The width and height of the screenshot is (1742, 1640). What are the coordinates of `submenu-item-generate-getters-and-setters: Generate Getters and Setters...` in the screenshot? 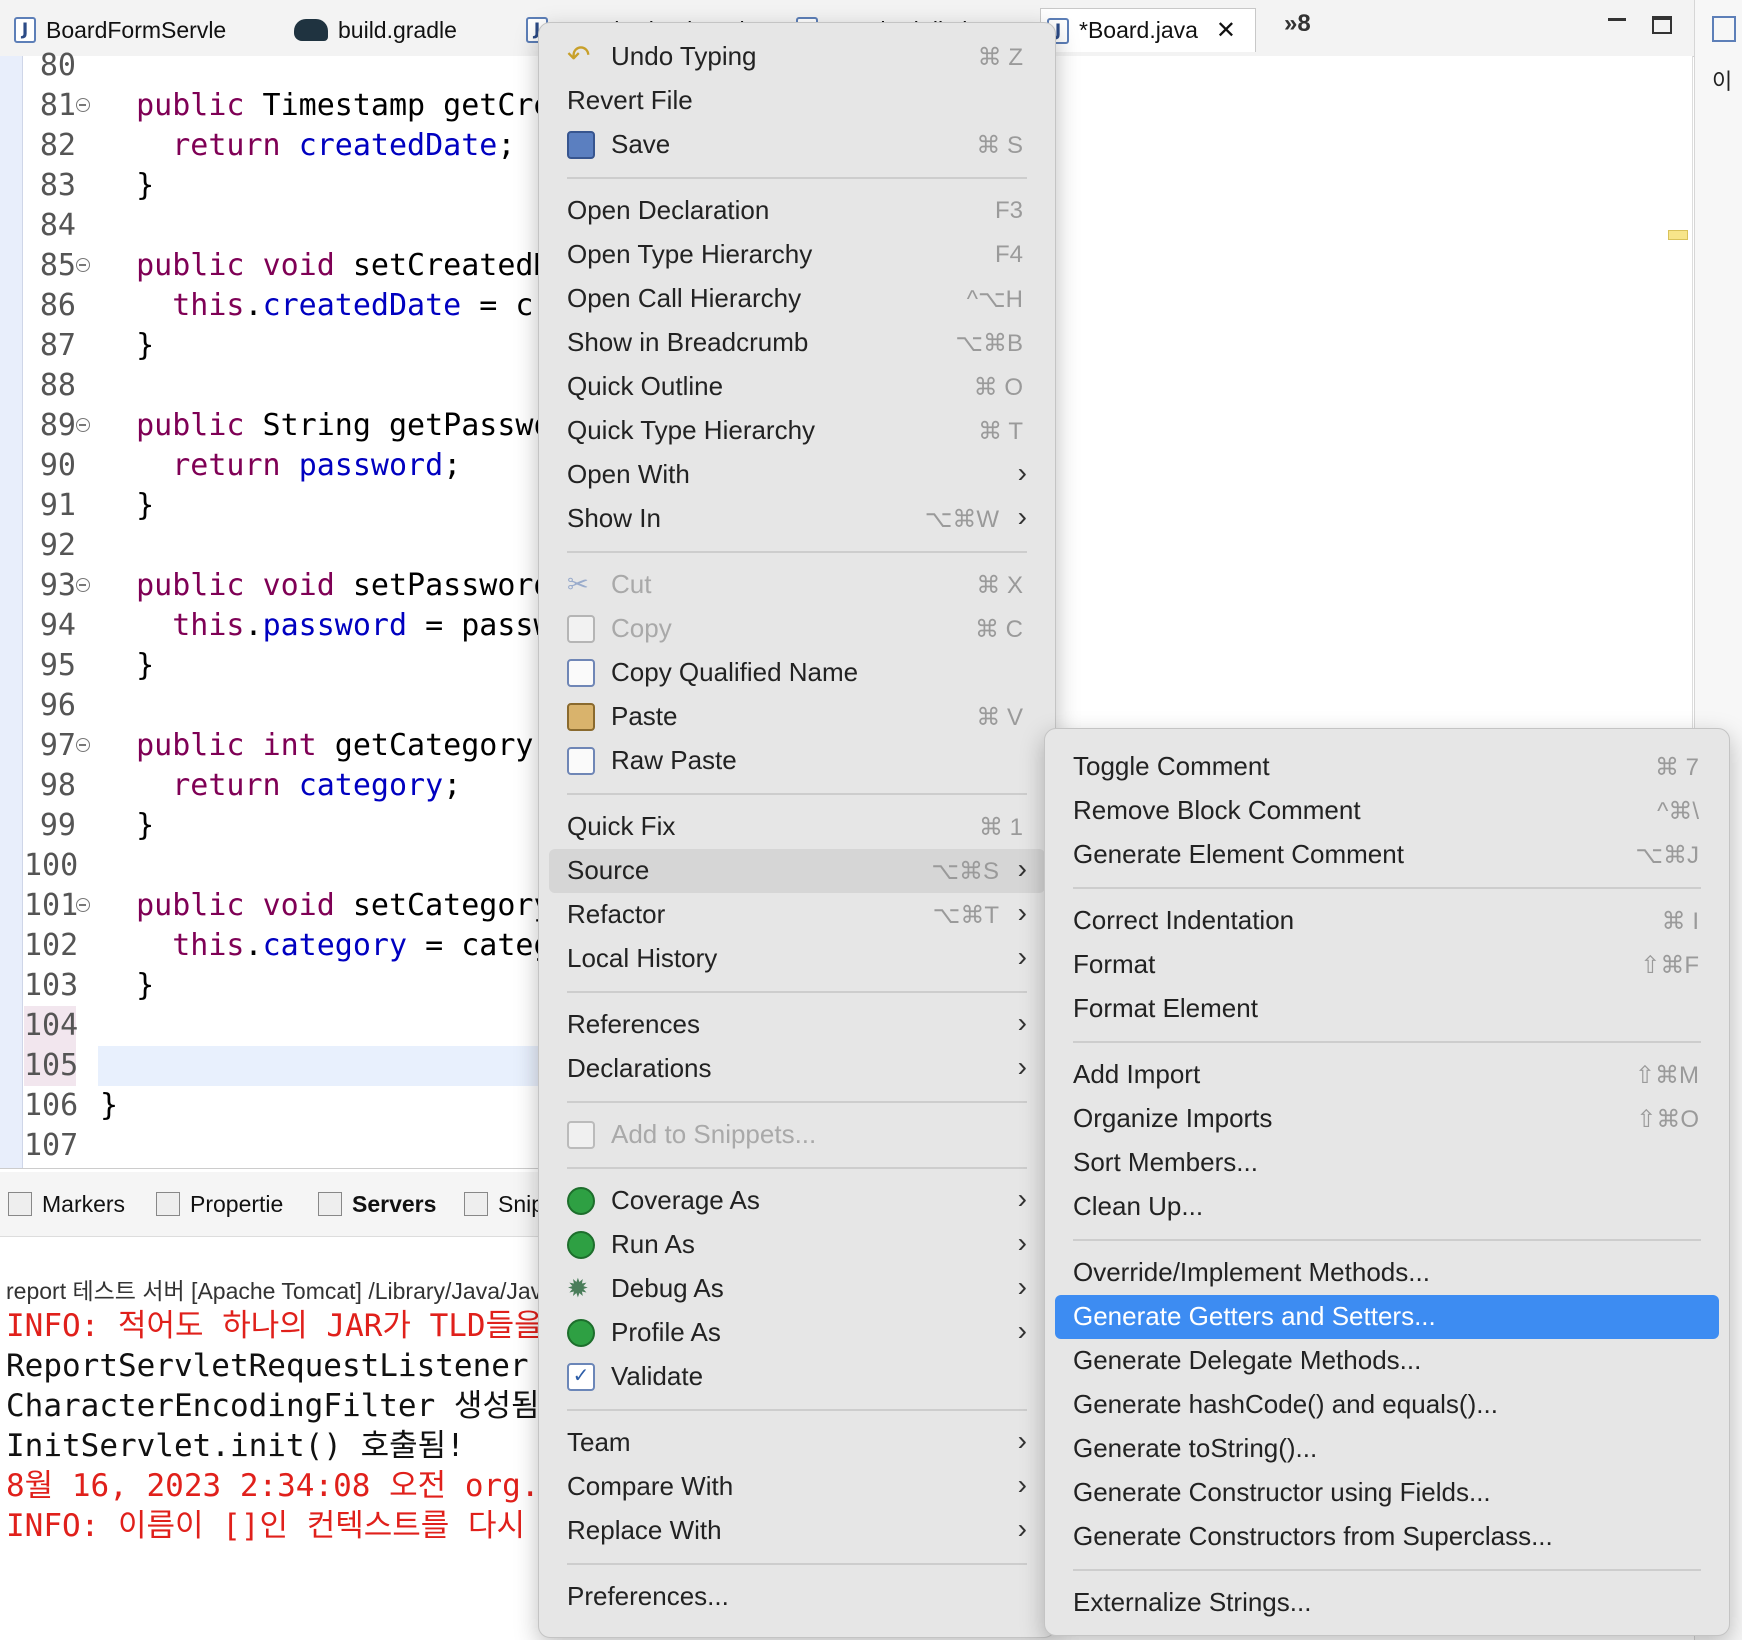 It's located at (1387, 1317).